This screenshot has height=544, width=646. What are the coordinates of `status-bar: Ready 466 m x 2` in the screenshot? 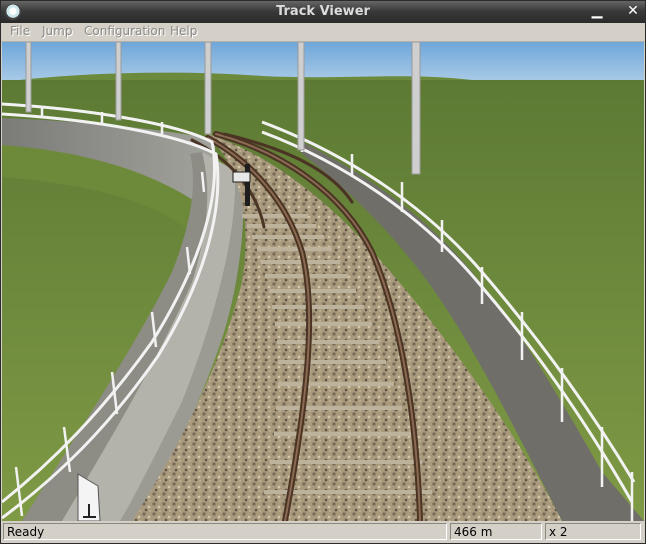 It's located at (323, 532).